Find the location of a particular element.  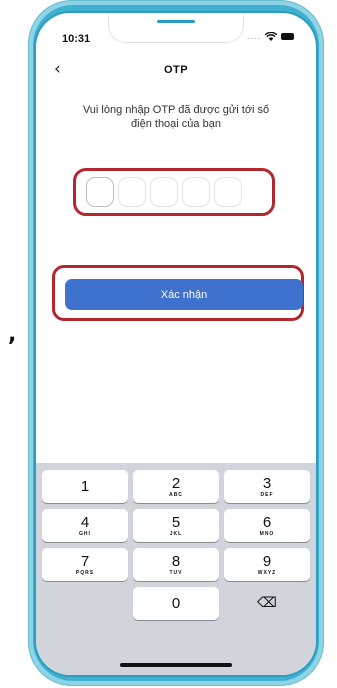

key-number: 9 is located at coordinates (267, 561).